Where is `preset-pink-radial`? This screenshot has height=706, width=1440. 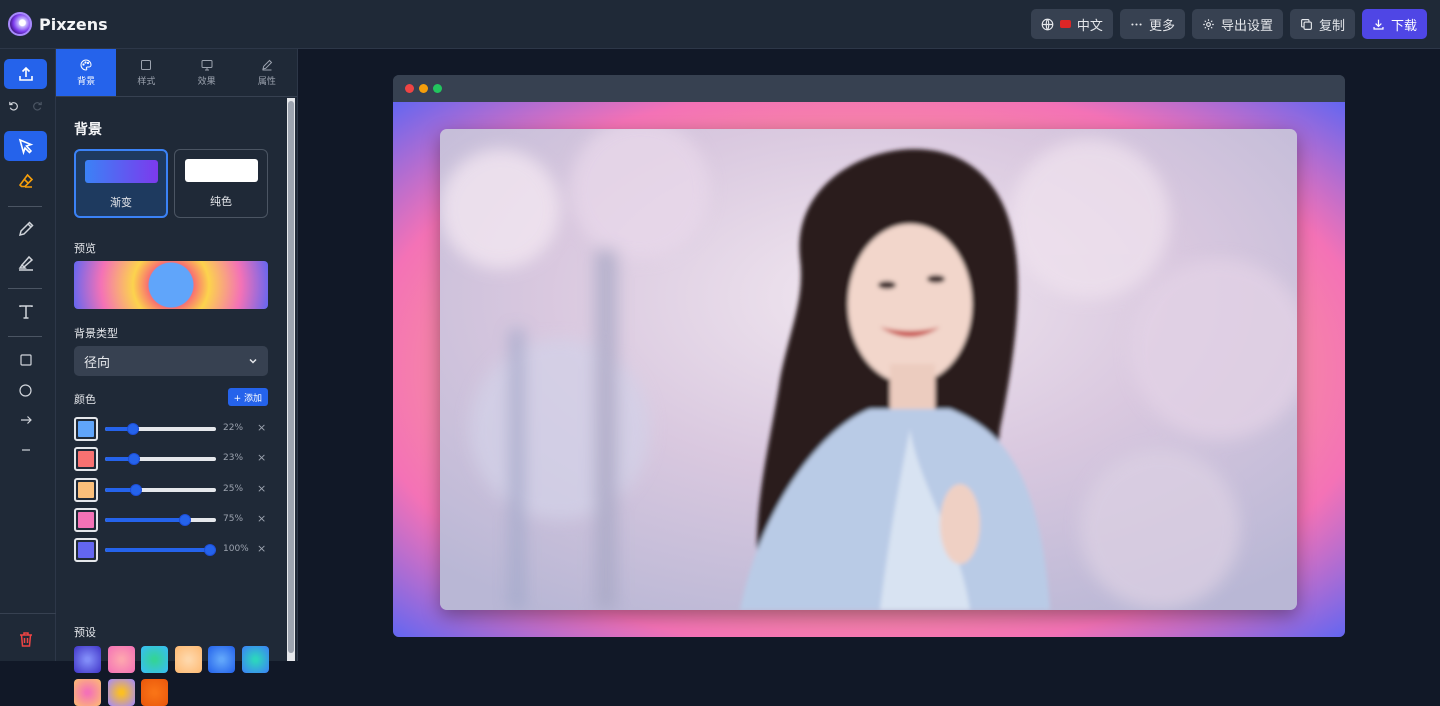 preset-pink-radial is located at coordinates (121, 659).